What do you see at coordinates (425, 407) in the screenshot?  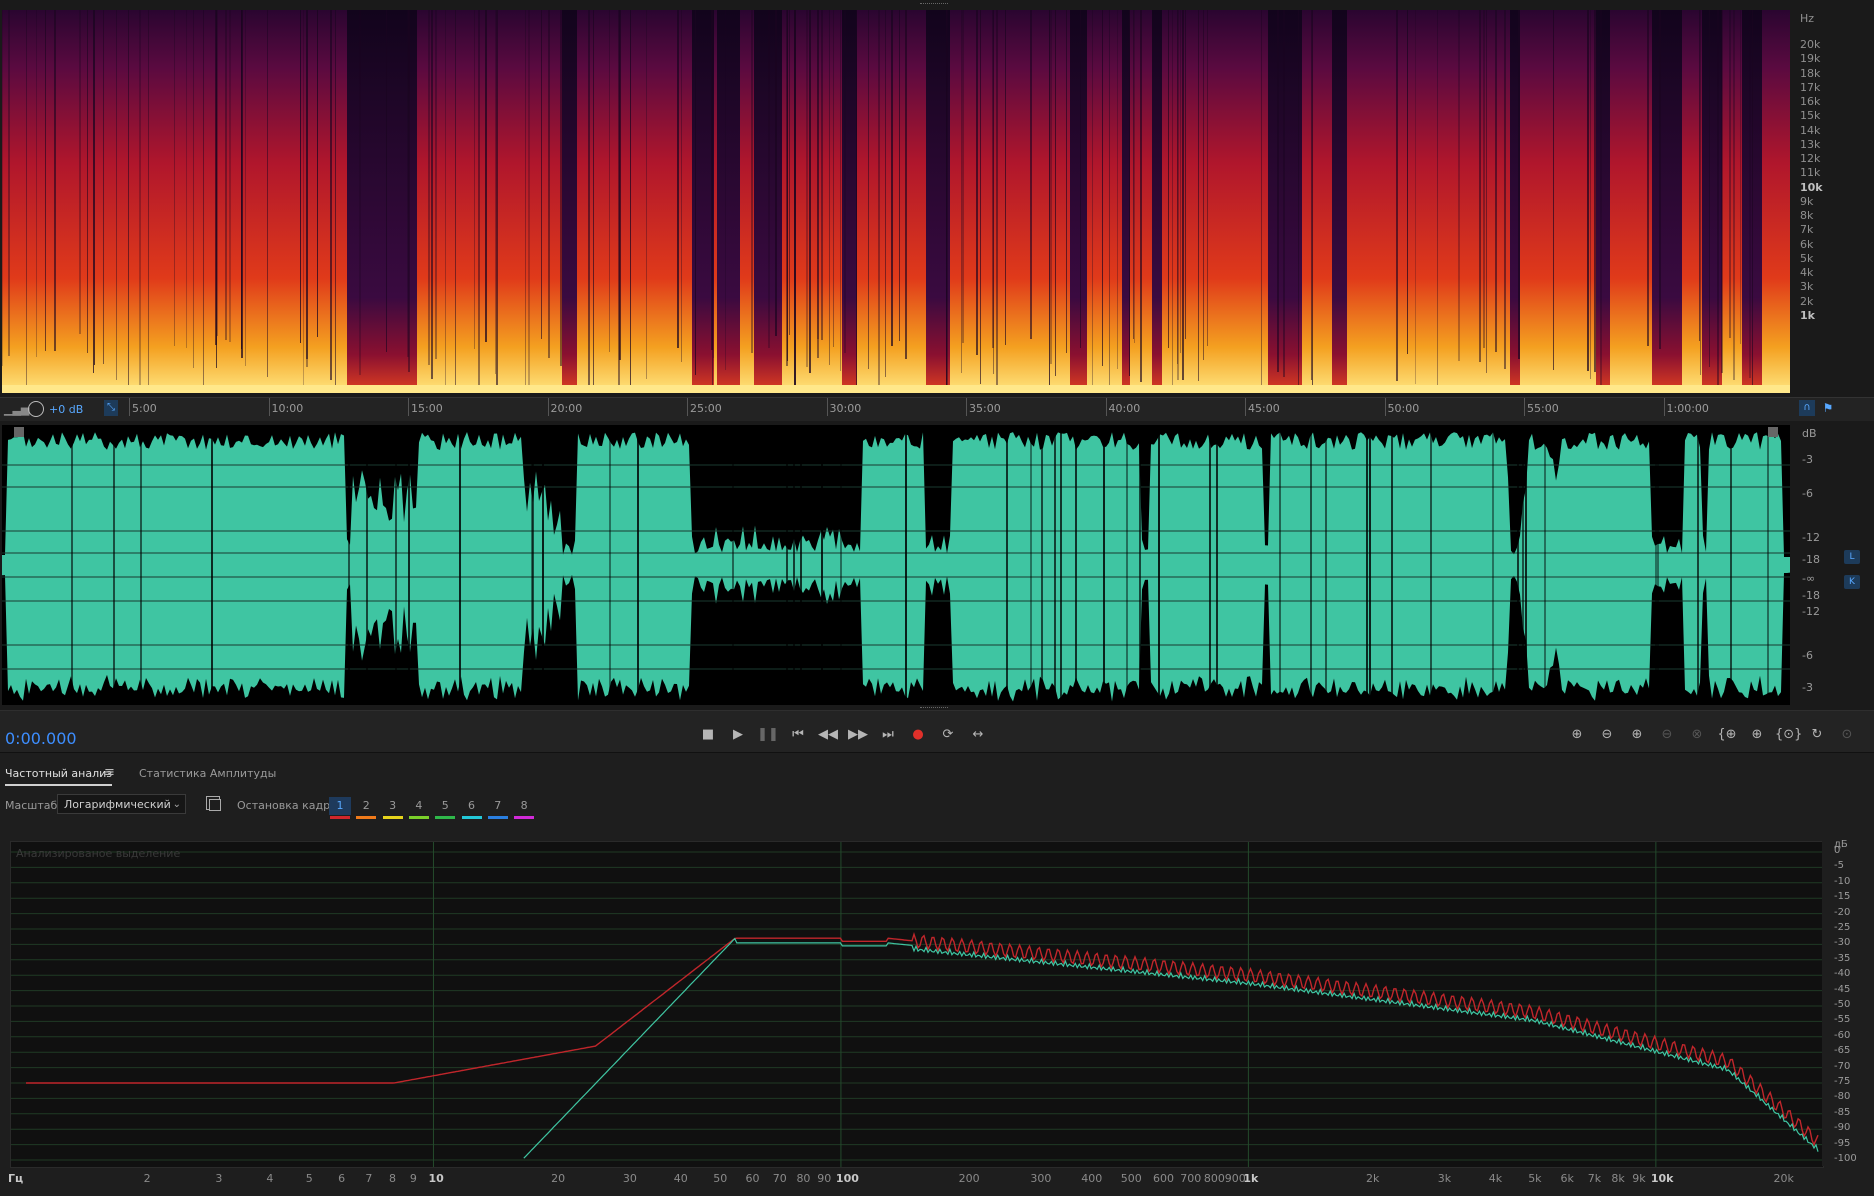 I see `time-tick-label: 15:00` at bounding box center [425, 407].